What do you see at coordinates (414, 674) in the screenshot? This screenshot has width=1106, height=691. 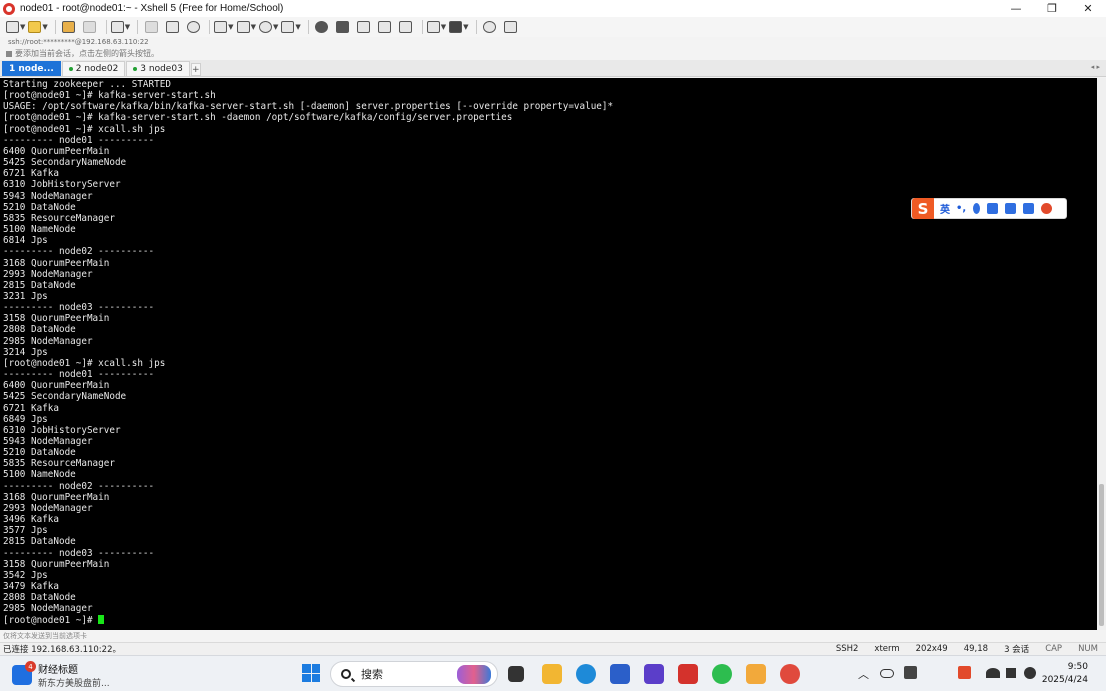 I see `taskbar-search: 搜索` at bounding box center [414, 674].